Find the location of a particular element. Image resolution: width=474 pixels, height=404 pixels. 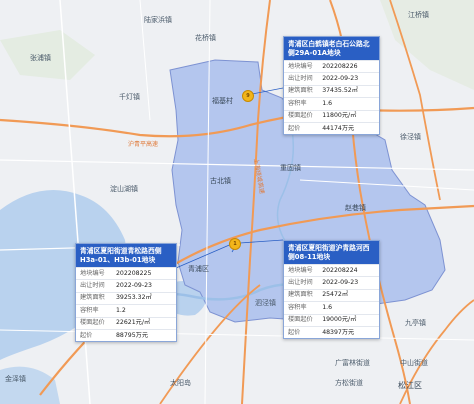

card-title: 青浦区夏阳街道沪青路河西侧08-11地块 is located at coordinates (331, 252).